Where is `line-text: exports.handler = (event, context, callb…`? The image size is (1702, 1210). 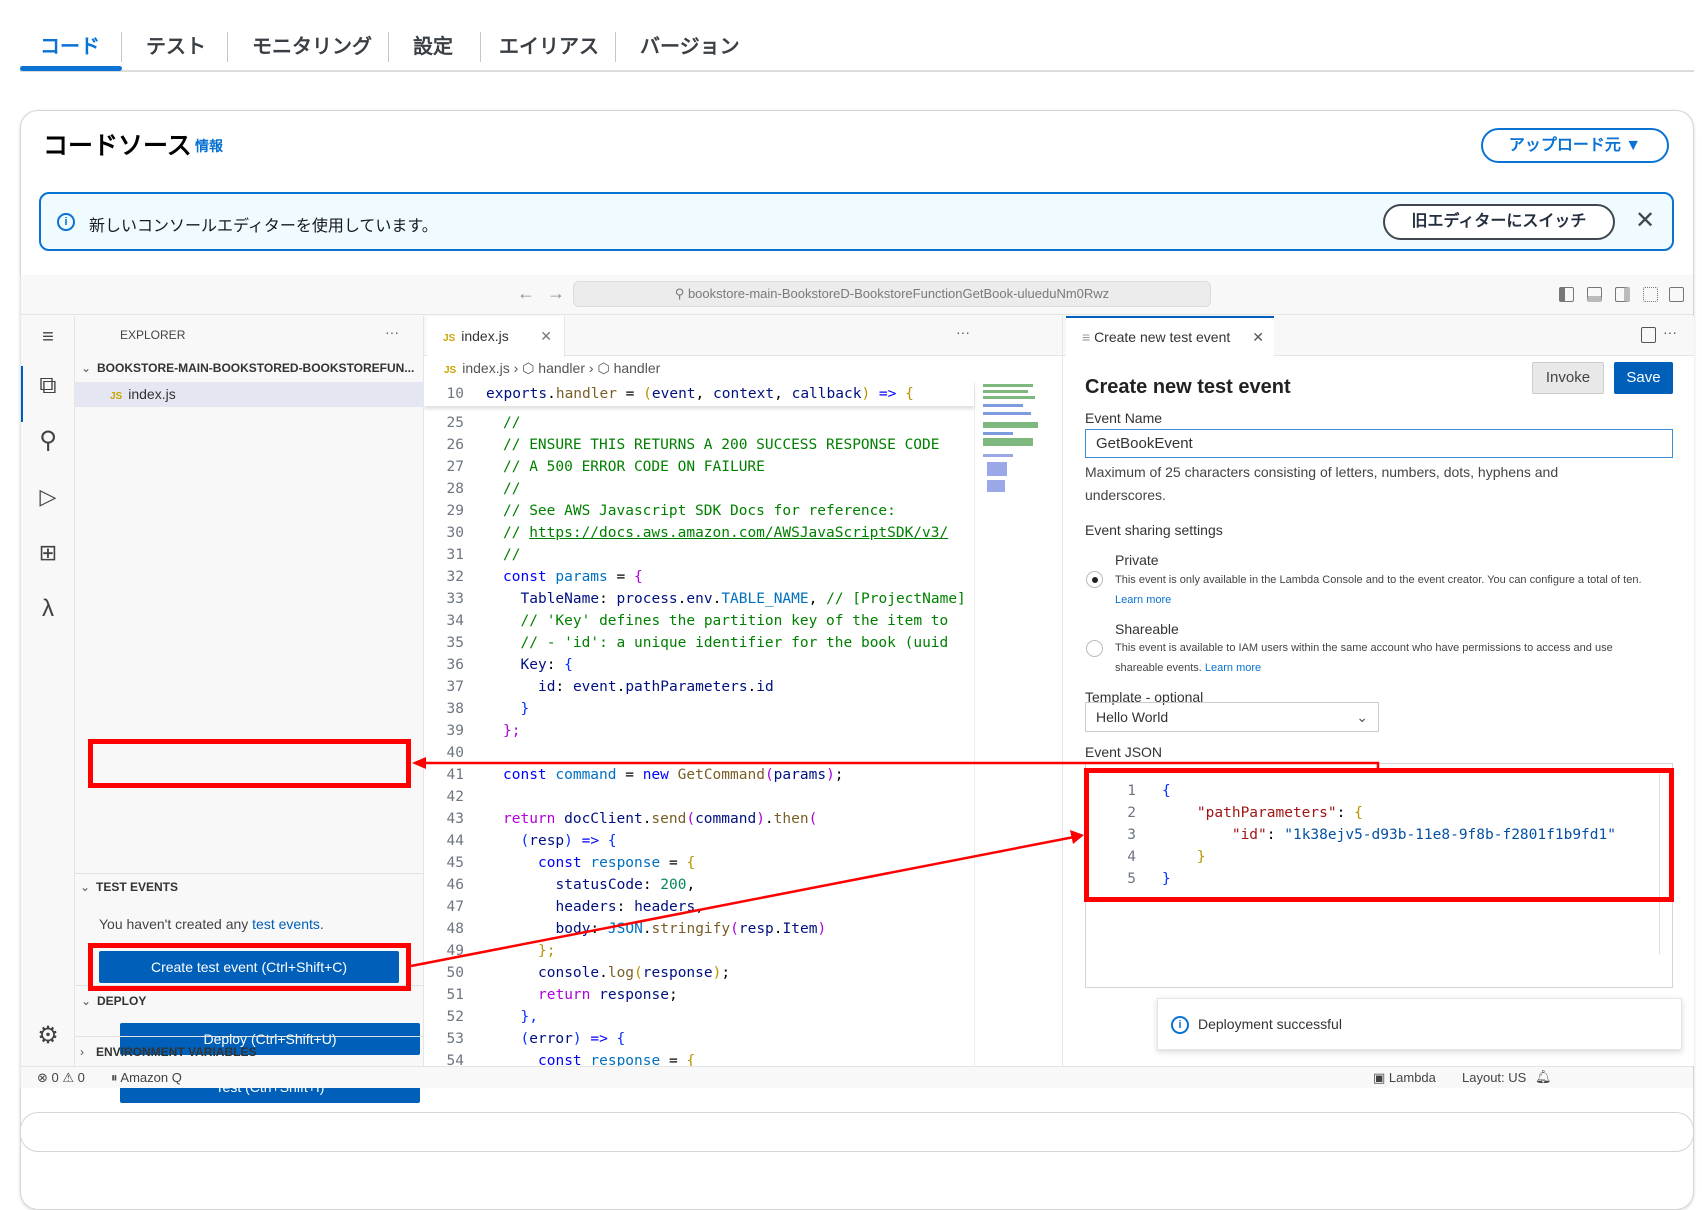 line-text: exports.handler = (event, context, callb… is located at coordinates (700, 394).